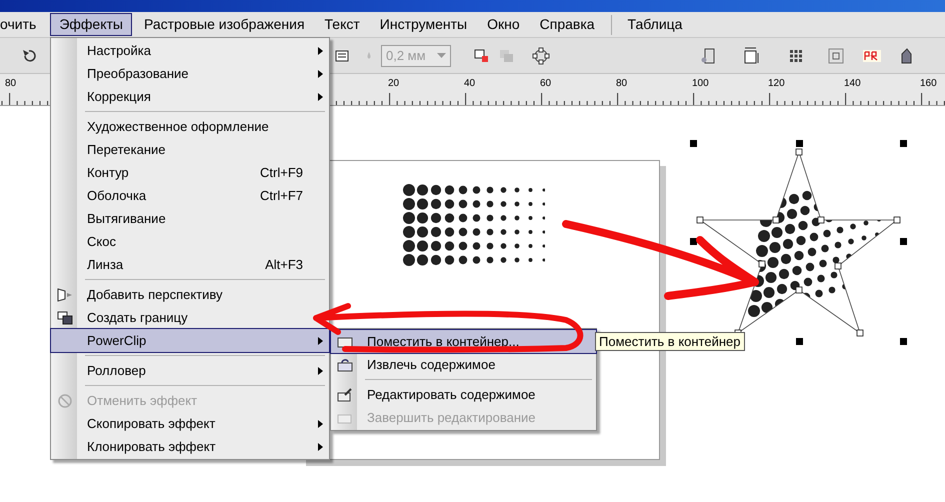  What do you see at coordinates (116, 371) in the screenshot?
I see `menu-item-label: Ролловер` at bounding box center [116, 371].